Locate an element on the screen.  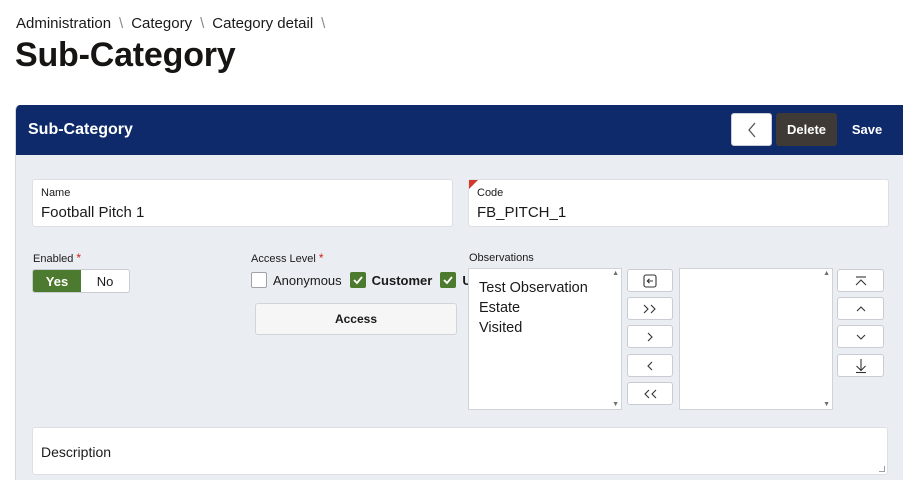
code-field: Code FB_PITCH_1 is located at coordinates (678, 203).